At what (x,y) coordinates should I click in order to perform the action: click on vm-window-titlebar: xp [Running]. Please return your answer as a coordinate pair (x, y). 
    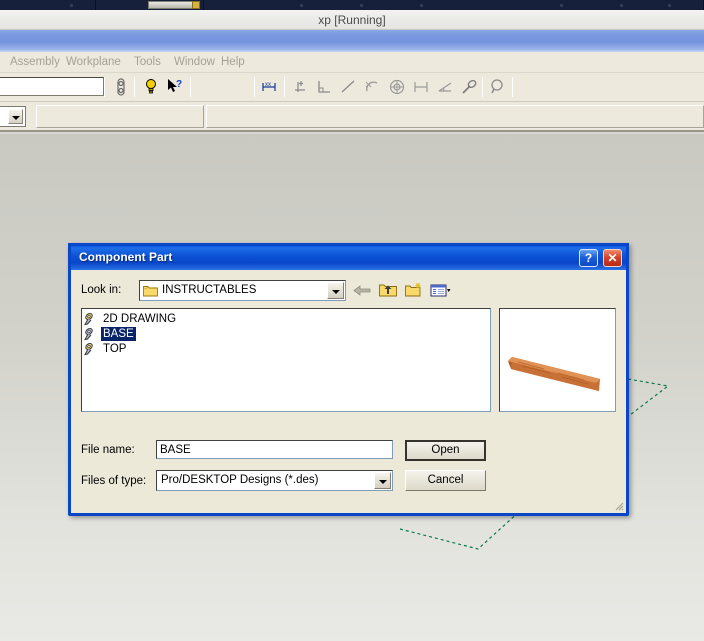
    Looking at the image, I should click on (352, 20).